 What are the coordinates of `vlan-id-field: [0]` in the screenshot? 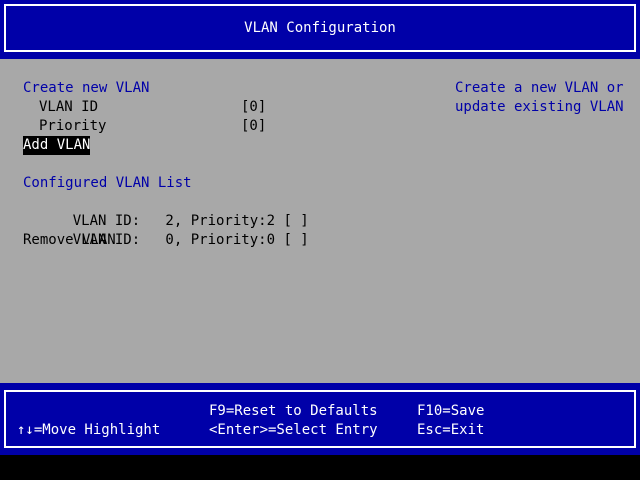 It's located at (253, 107).